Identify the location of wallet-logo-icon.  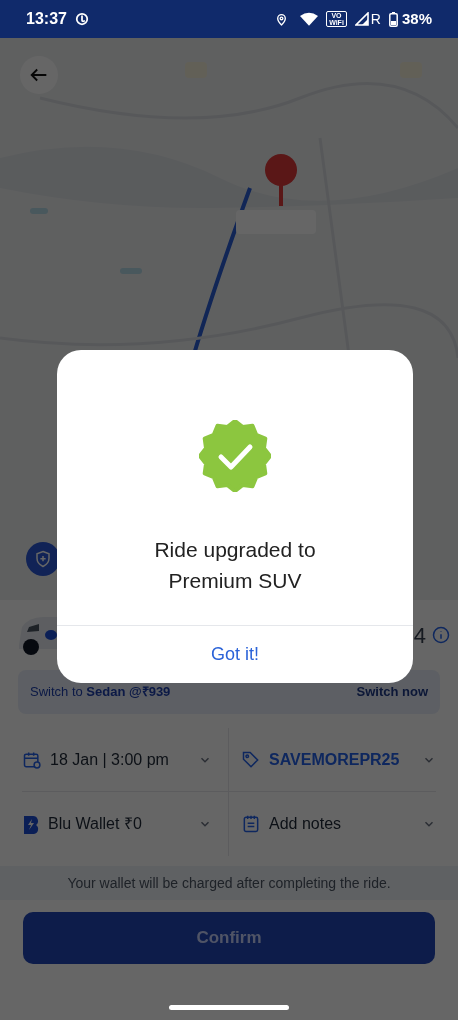
(31, 824).